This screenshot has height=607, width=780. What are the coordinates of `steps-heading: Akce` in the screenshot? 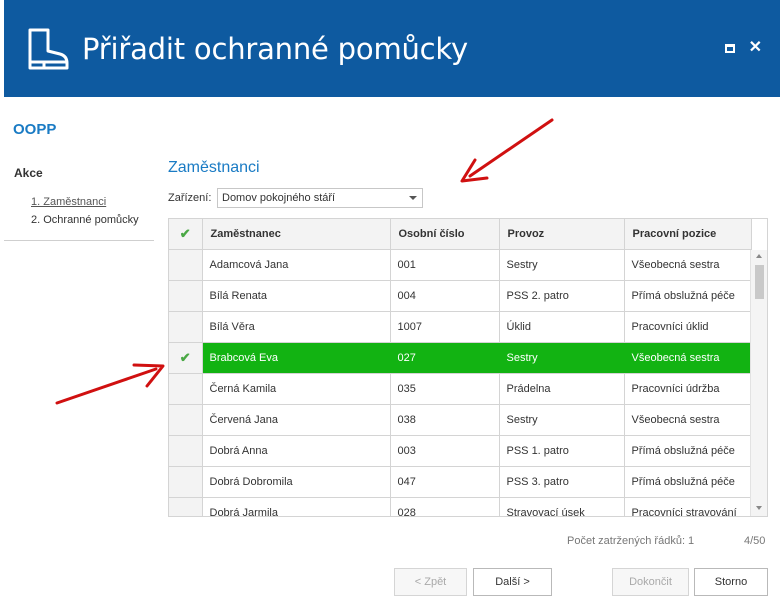 It's located at (28, 173).